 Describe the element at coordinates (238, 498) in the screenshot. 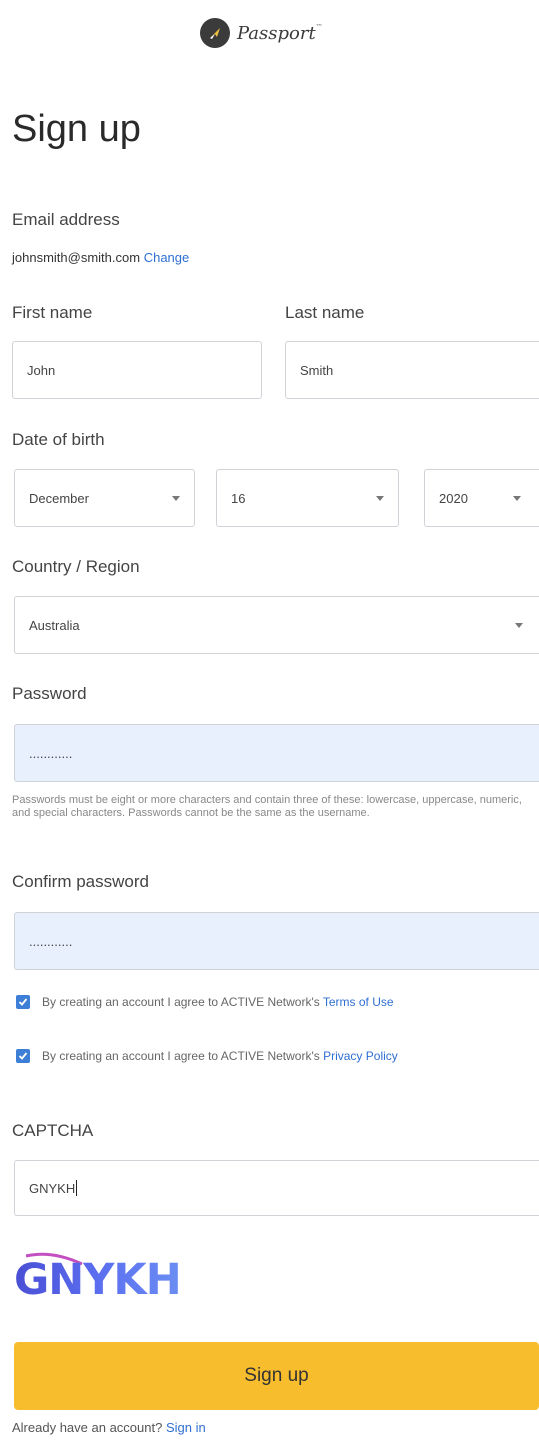

I see `dob-day-value: 16` at that location.